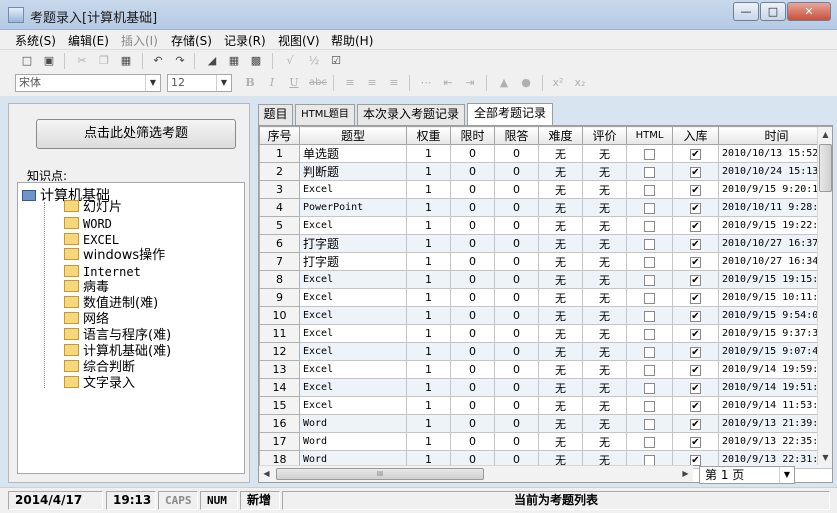 This screenshot has width=837, height=513. What do you see at coordinates (649, 135) in the screenshot?
I see `col-html: HTML` at bounding box center [649, 135].